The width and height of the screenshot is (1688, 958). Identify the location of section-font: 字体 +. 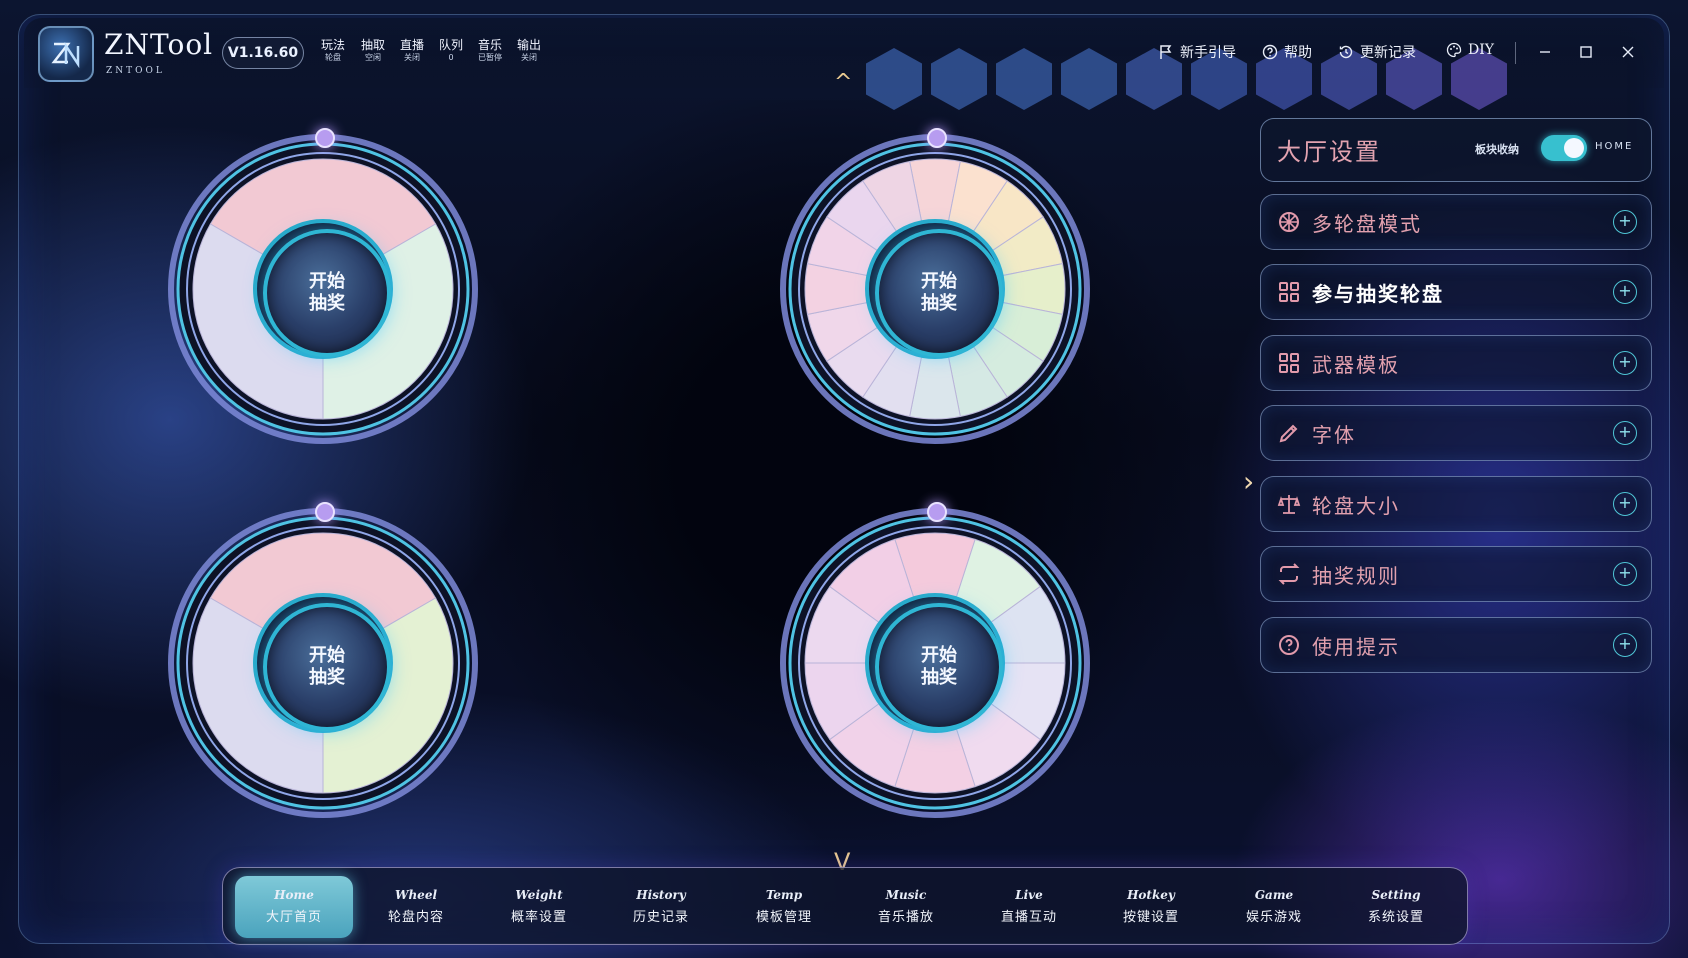
(1456, 433).